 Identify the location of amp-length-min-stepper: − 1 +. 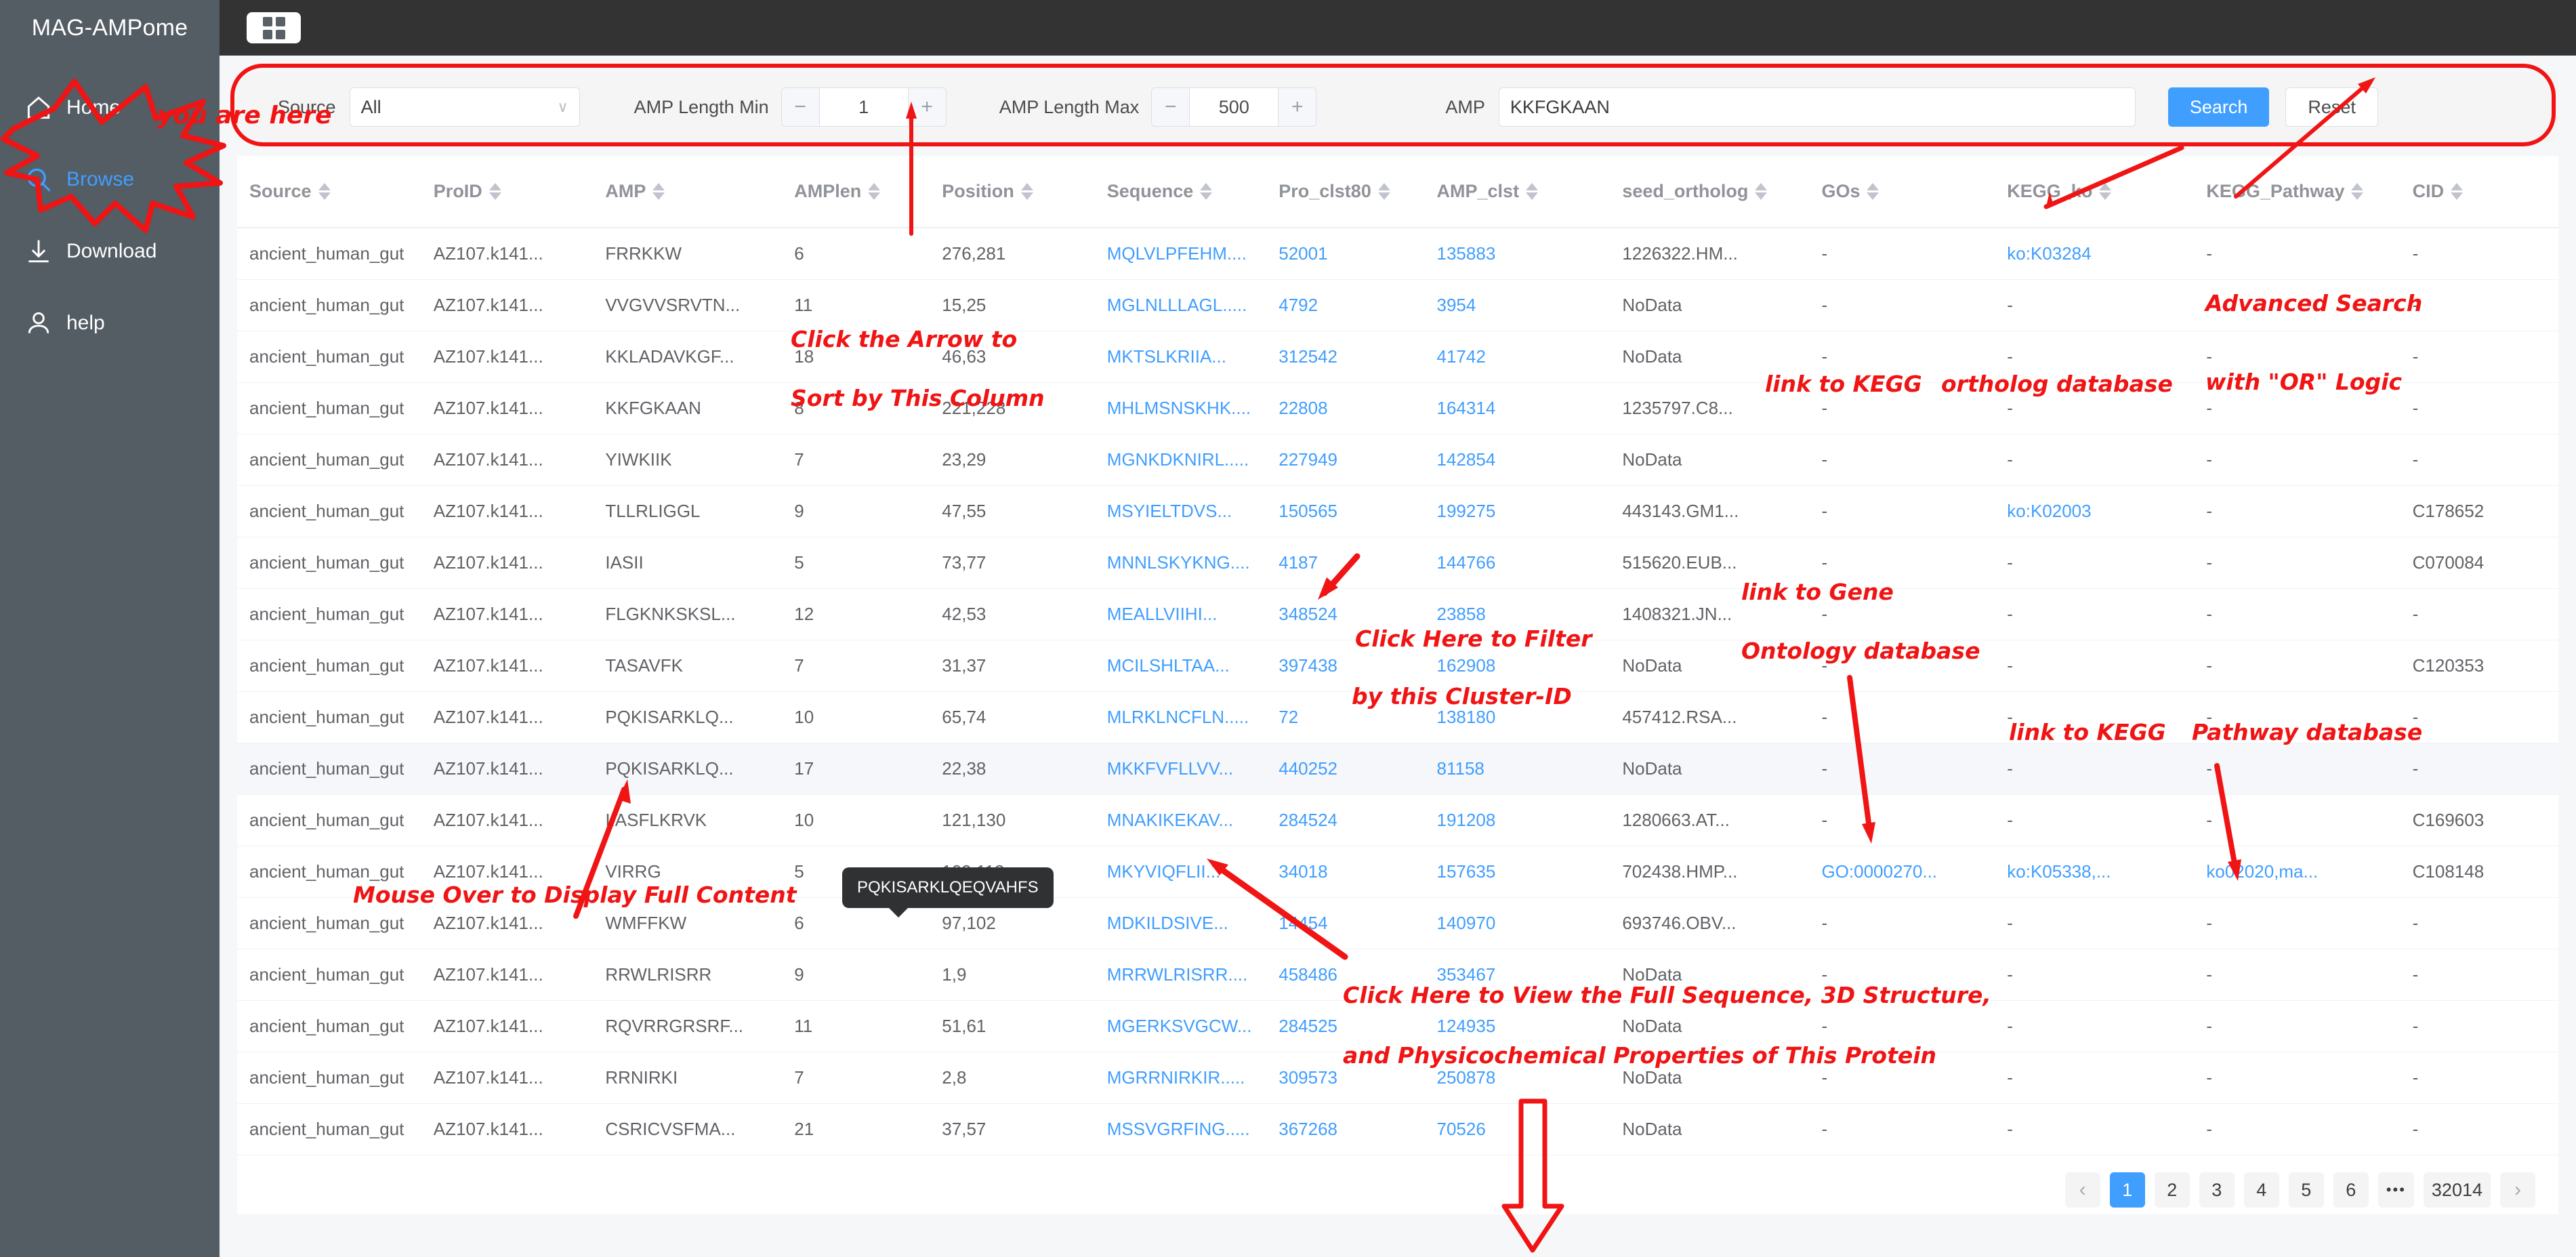
(864, 107).